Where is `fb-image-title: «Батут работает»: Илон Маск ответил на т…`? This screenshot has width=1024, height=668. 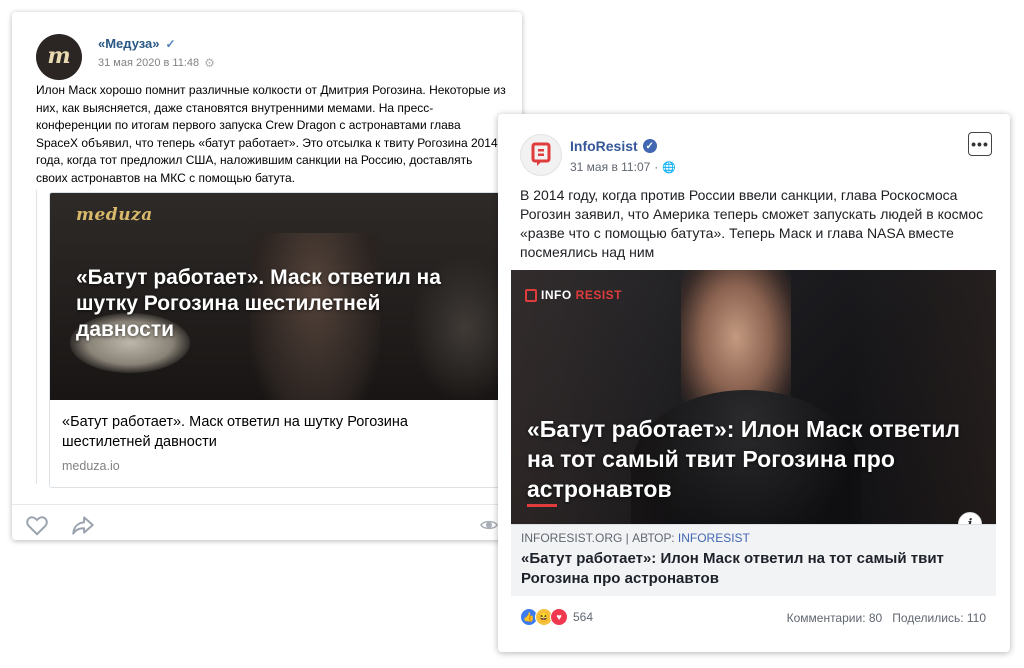 fb-image-title: «Батут работает»: Илон Маск ответил на т… is located at coordinates (744, 459).